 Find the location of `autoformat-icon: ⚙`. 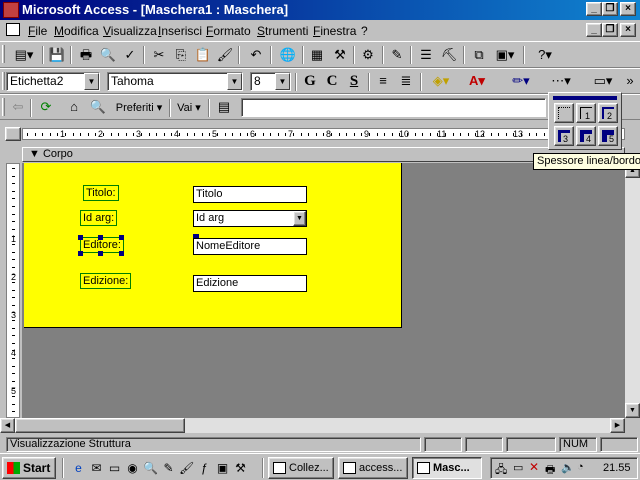

autoformat-icon: ⚙ is located at coordinates (368, 55).